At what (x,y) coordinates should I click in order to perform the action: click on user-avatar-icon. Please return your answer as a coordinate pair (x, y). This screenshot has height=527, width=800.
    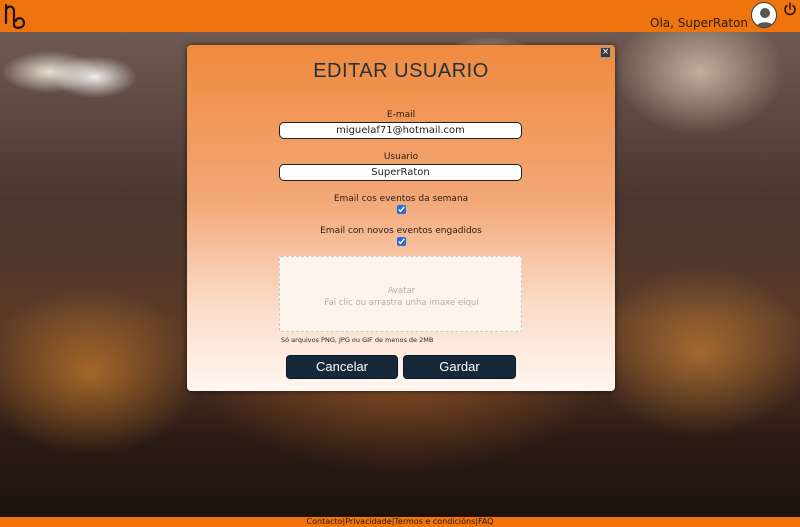
    Looking at the image, I should click on (764, 15).